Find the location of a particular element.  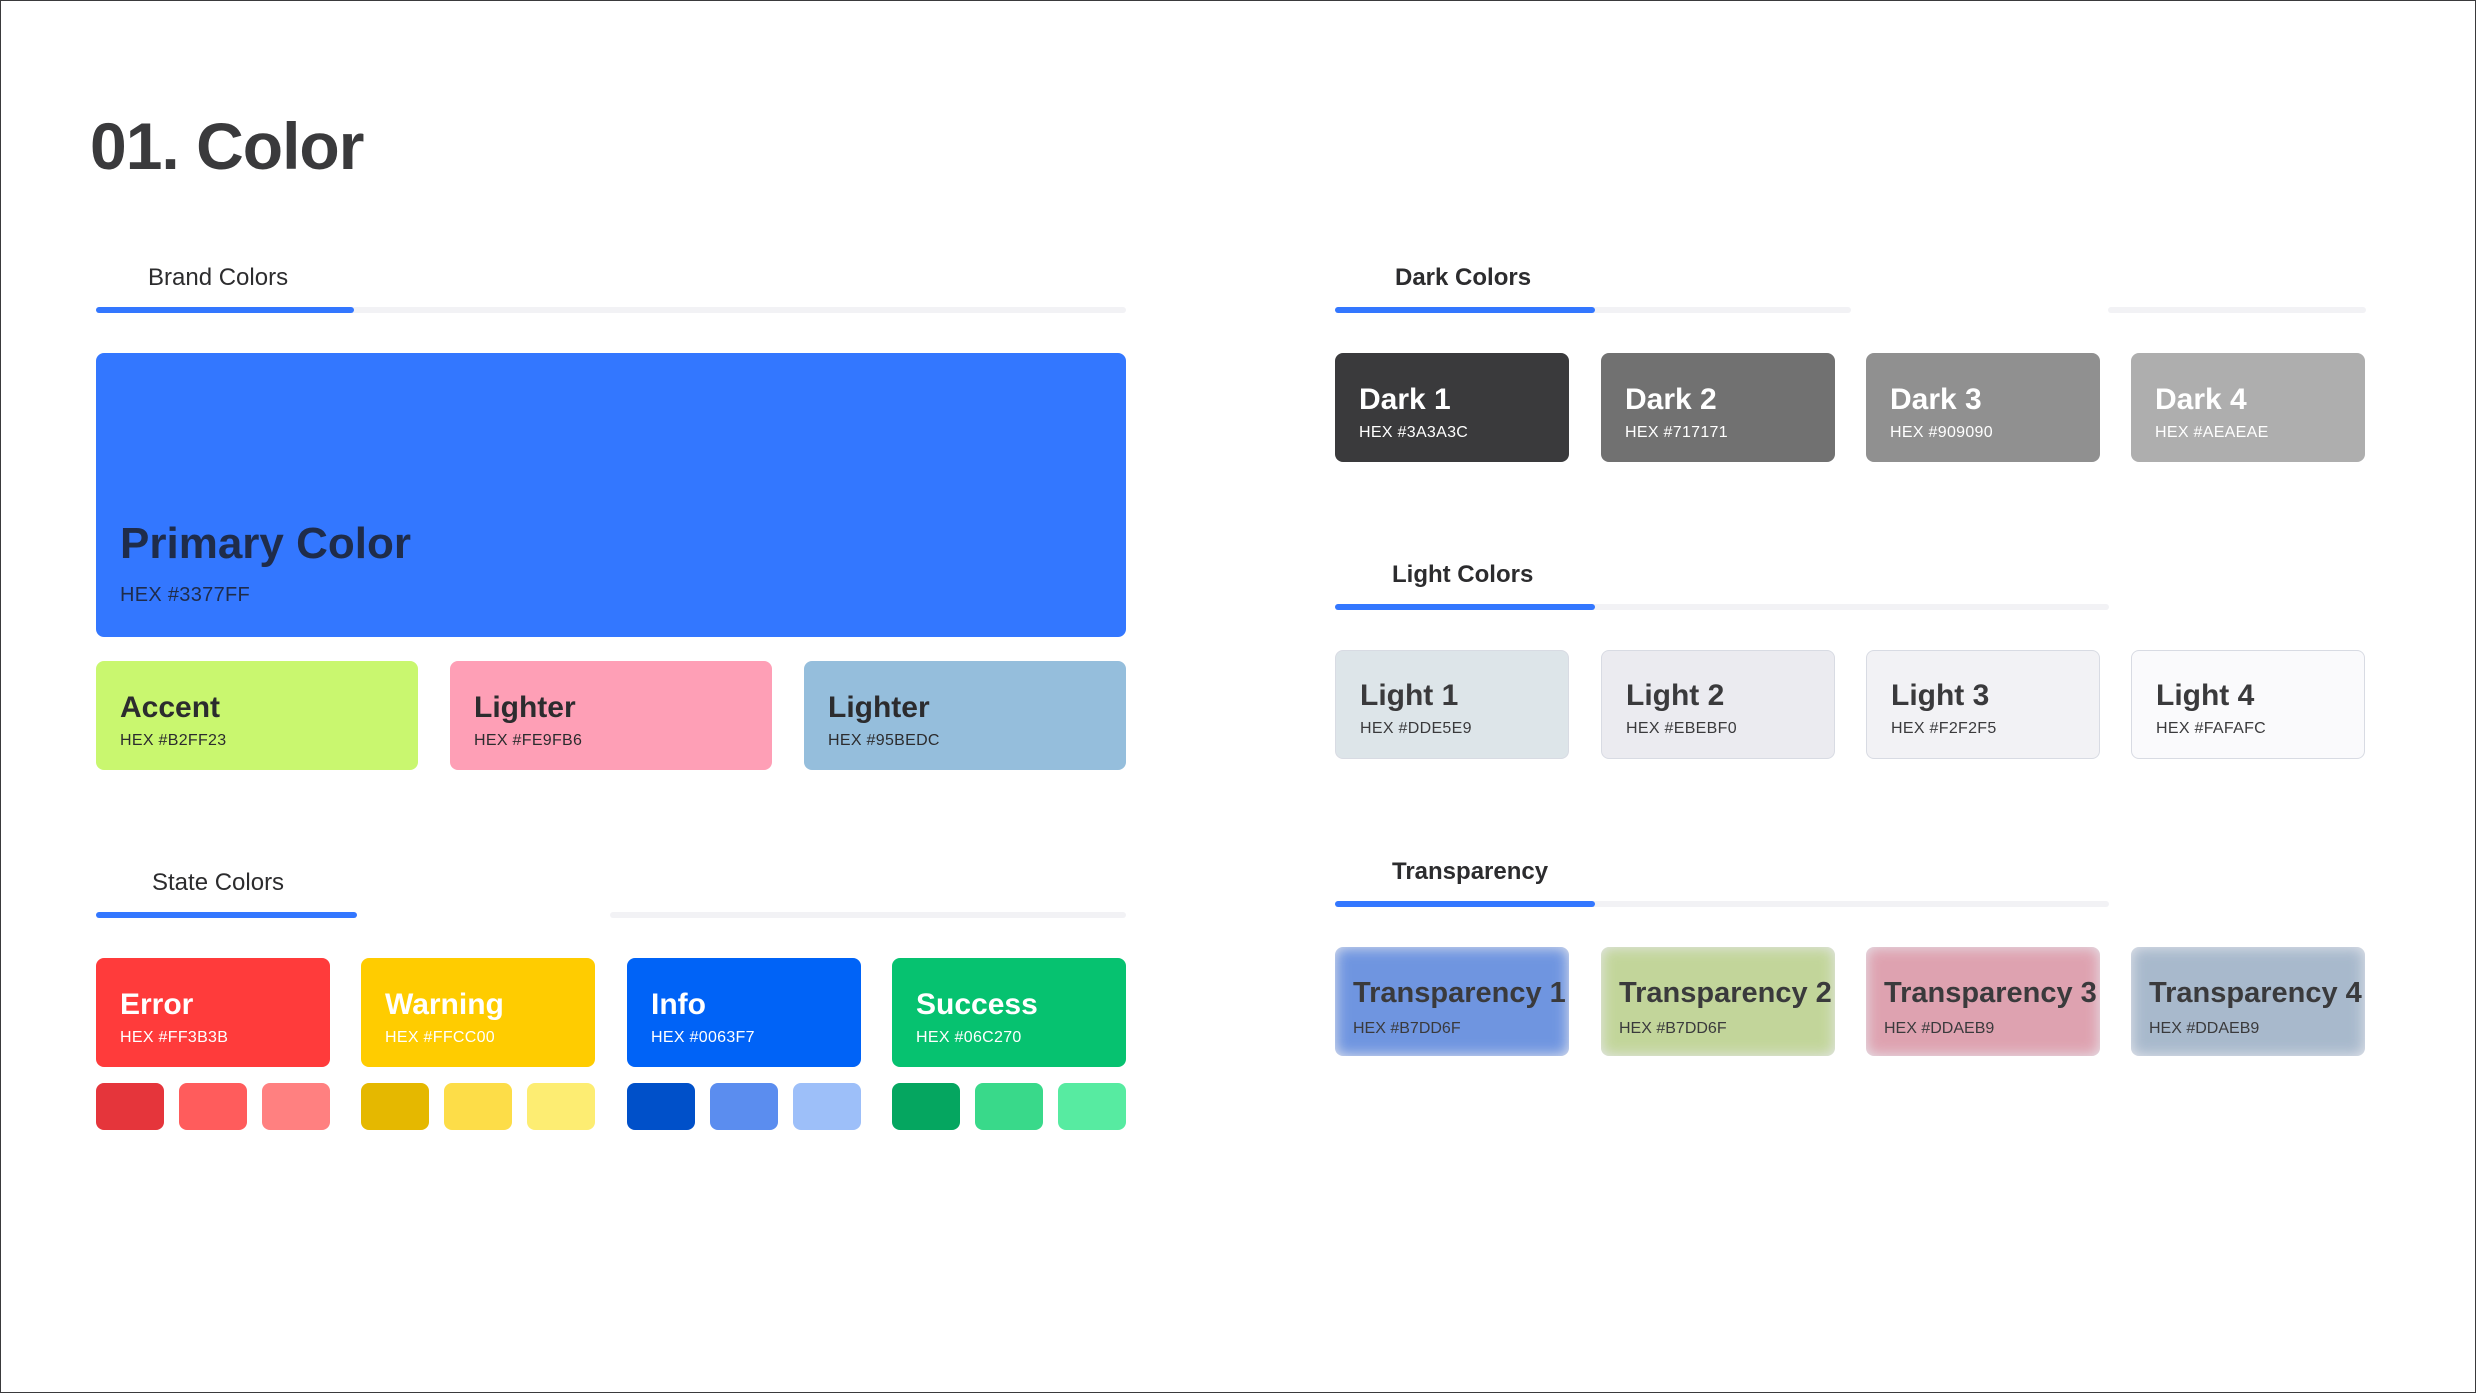

primary-color-name: Primary Color is located at coordinates (265, 543).